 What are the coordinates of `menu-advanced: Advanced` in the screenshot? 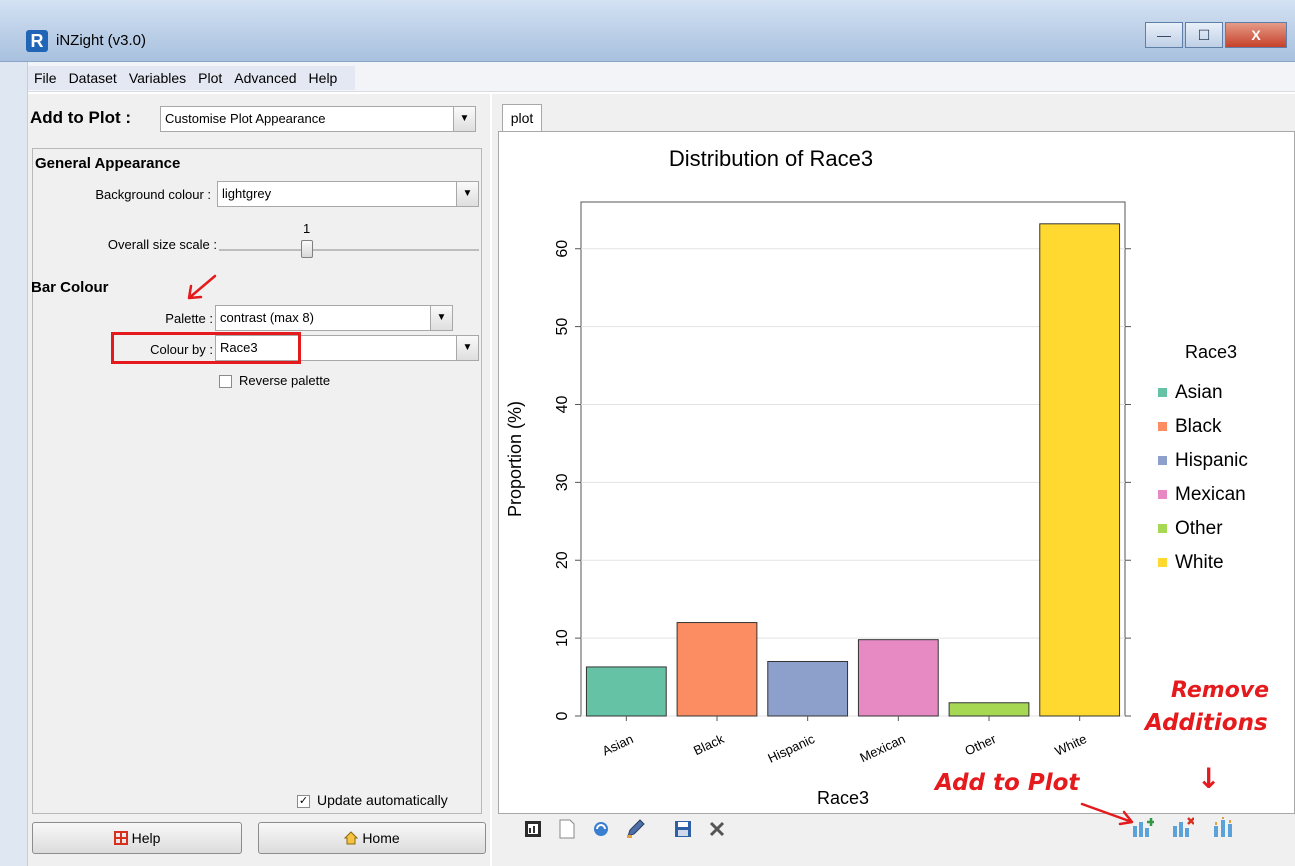 It's located at (265, 78).